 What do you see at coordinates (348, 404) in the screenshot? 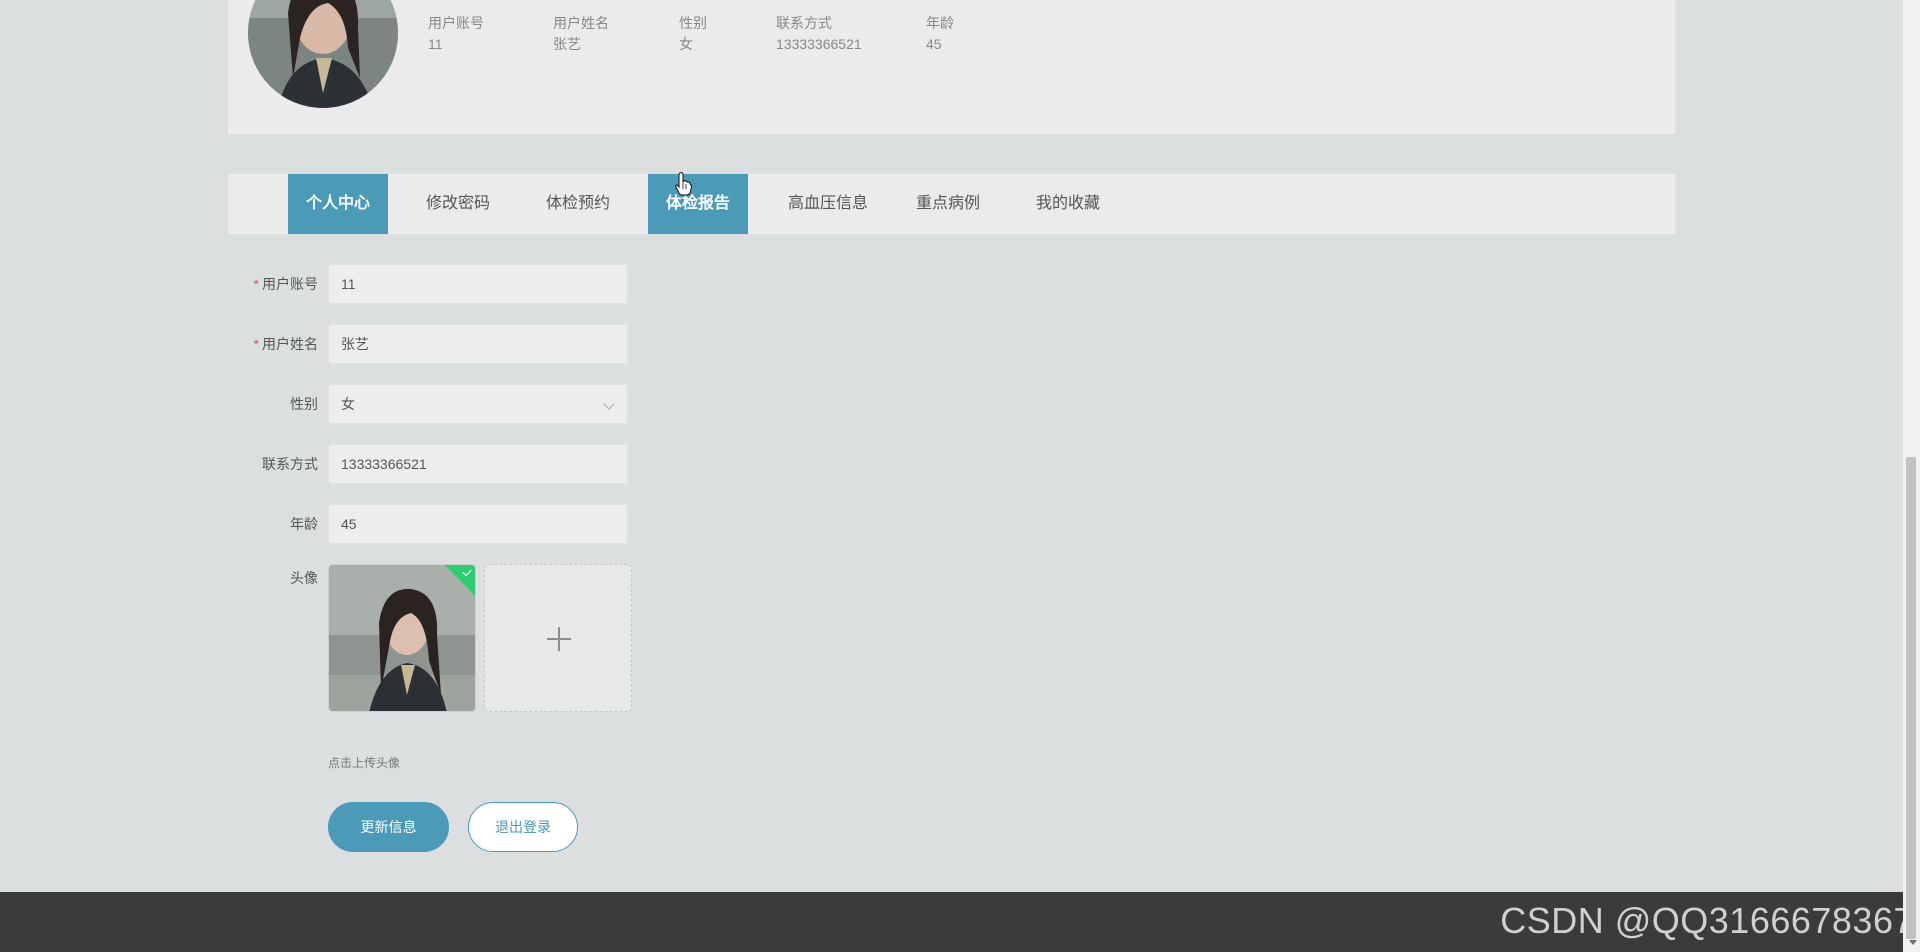
I see `gender-select-value: 女` at bounding box center [348, 404].